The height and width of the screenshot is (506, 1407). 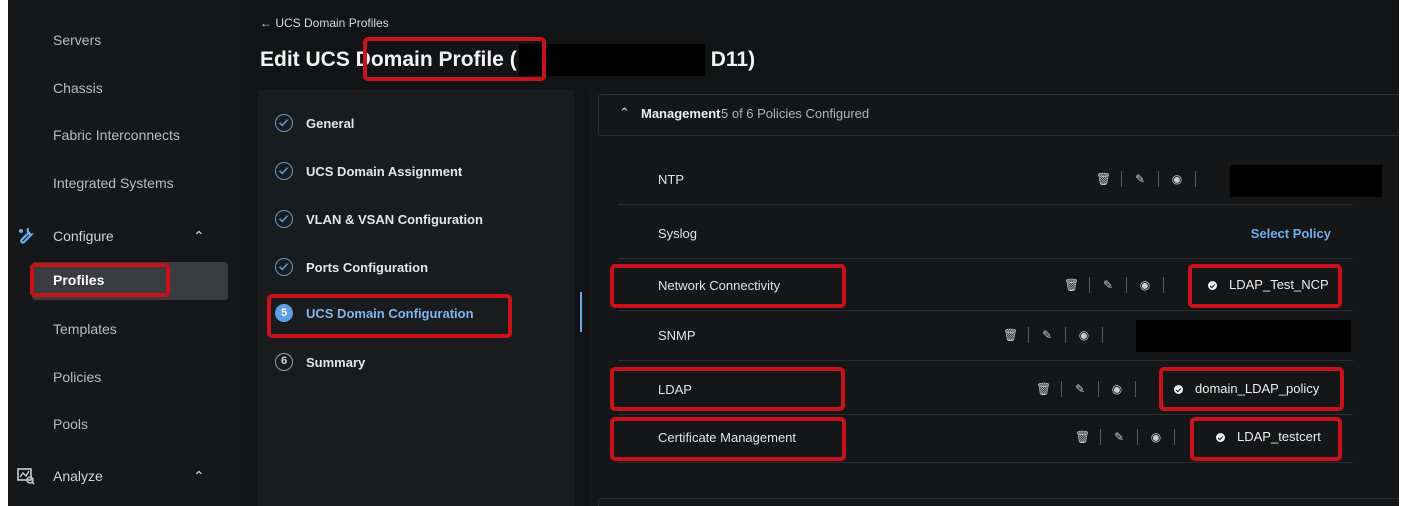 I want to click on sidebar-group-configure: Configure ⌃, so click(x=112, y=236).